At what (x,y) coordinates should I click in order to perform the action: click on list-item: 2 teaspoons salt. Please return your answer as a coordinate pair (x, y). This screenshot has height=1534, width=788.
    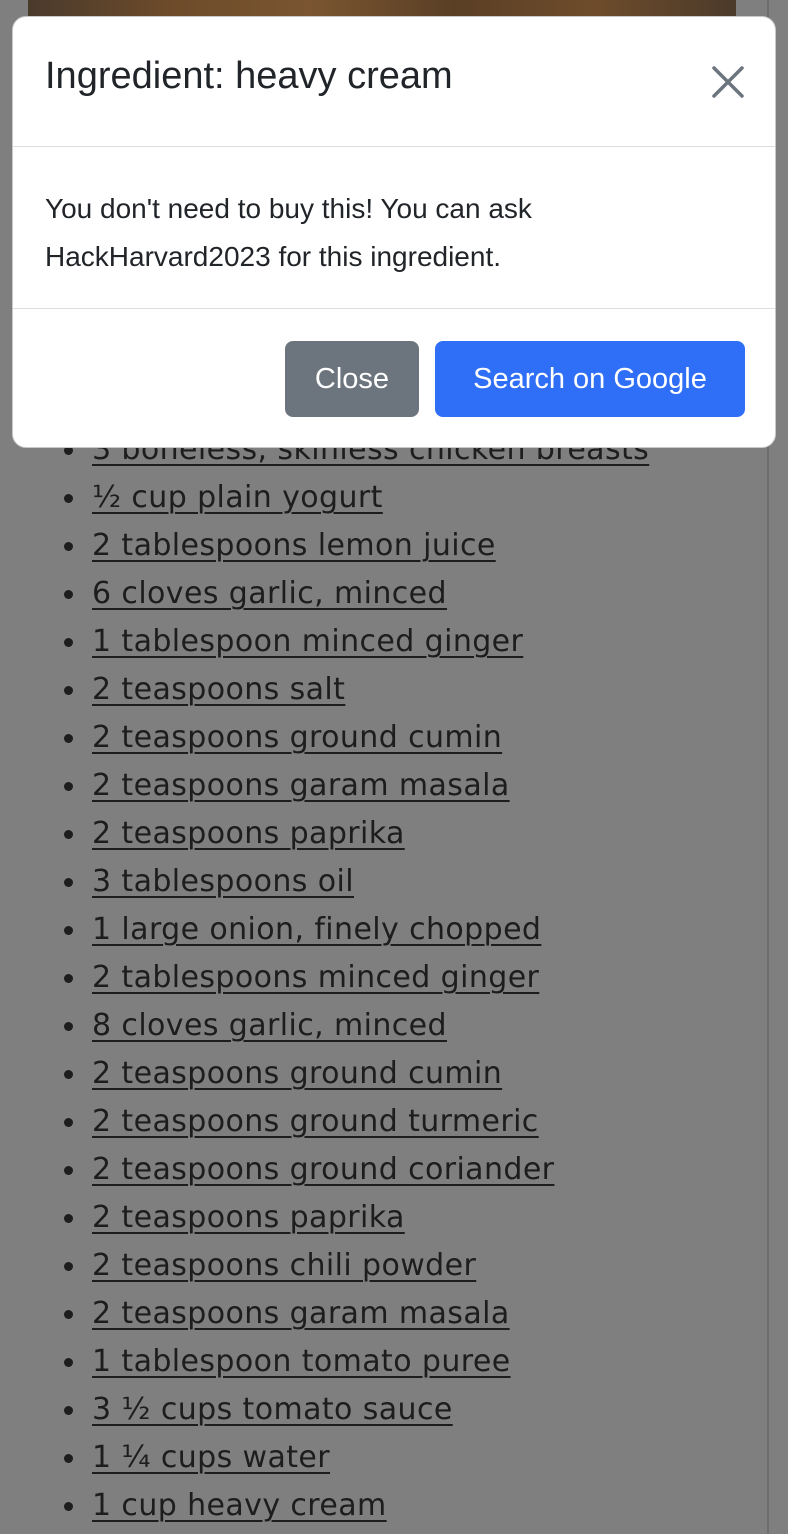
    Looking at the image, I should click on (324, 690).